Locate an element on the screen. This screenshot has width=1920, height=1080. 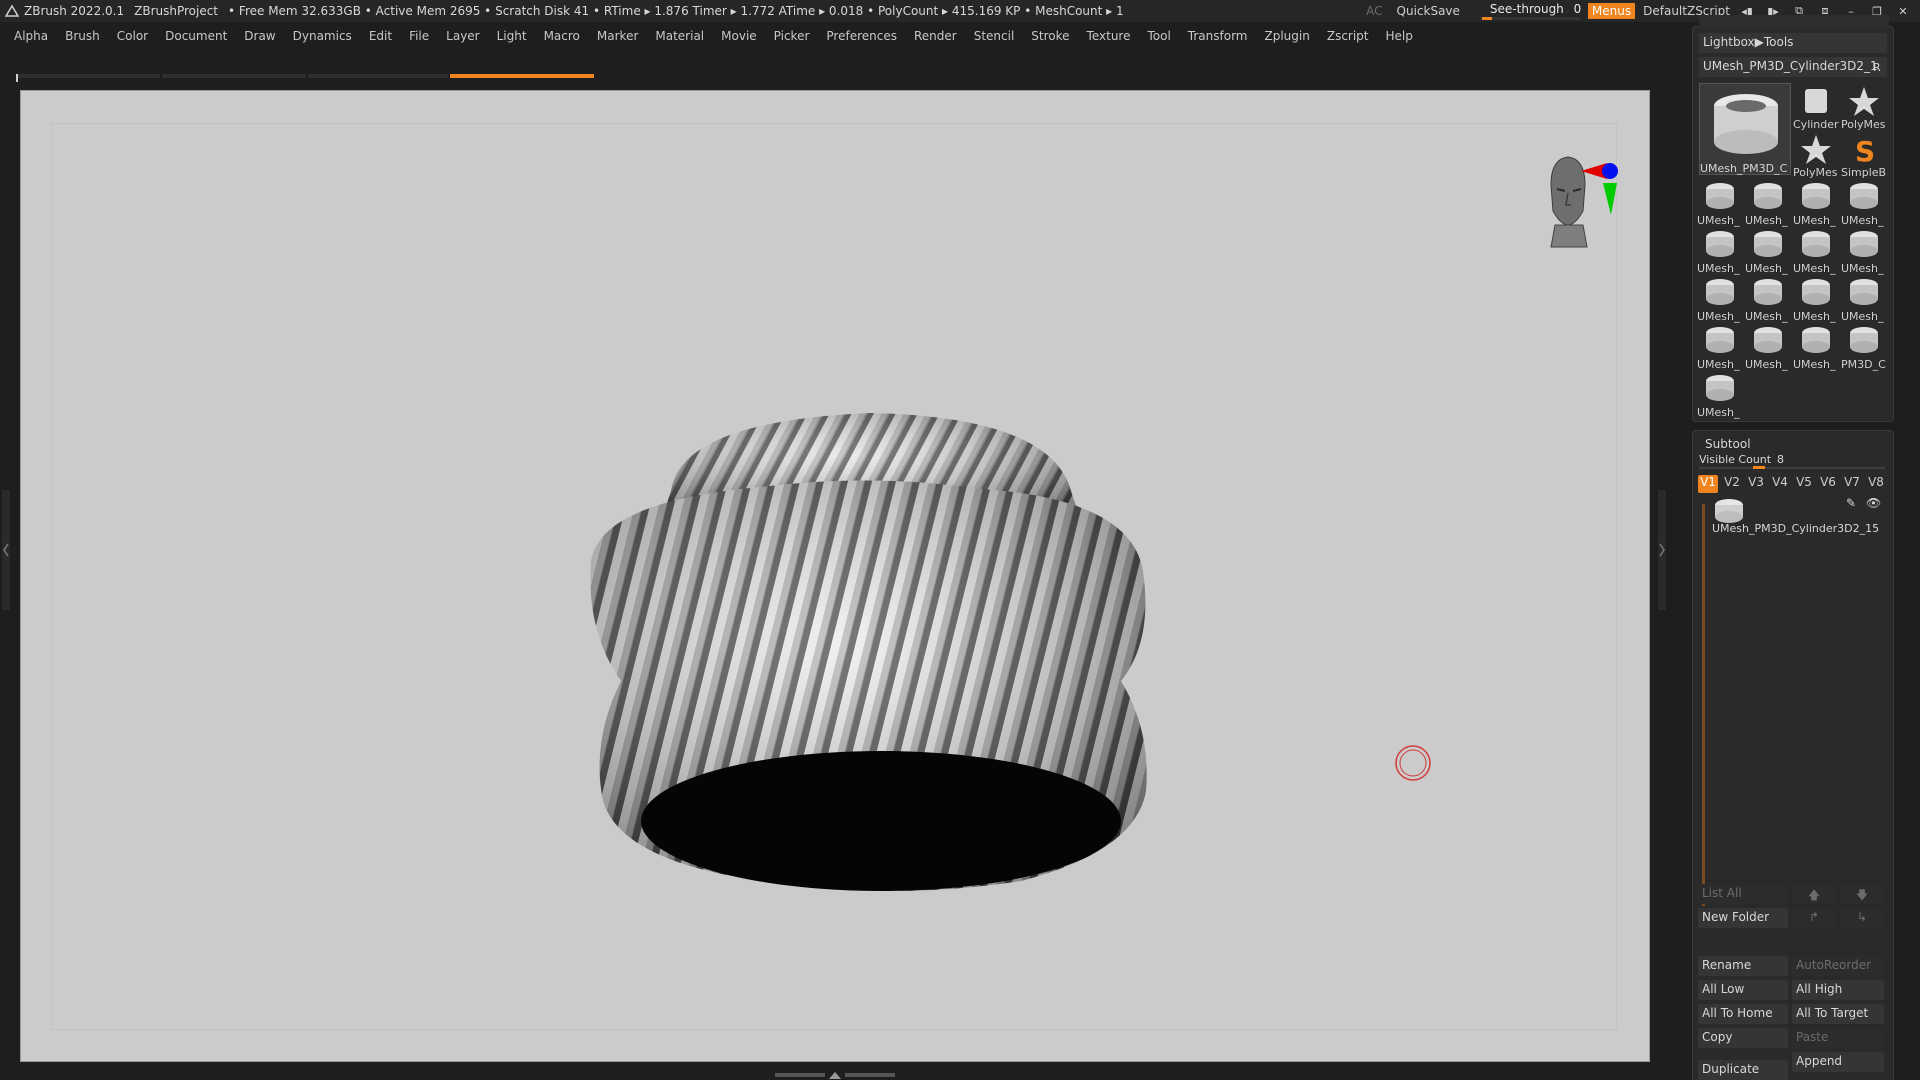
menu-preferences: Preferences is located at coordinates (861, 36).